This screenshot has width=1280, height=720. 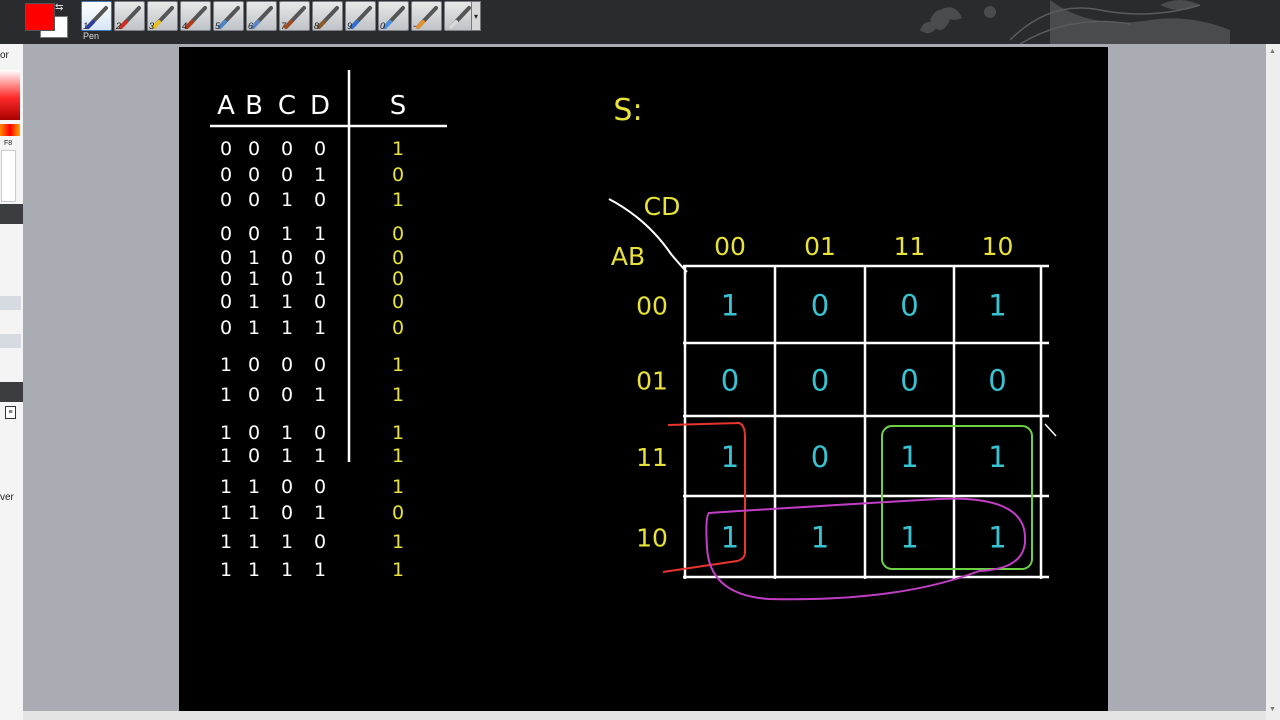 What do you see at coordinates (998, 246) in the screenshot?
I see `kmap-column-header: 10` at bounding box center [998, 246].